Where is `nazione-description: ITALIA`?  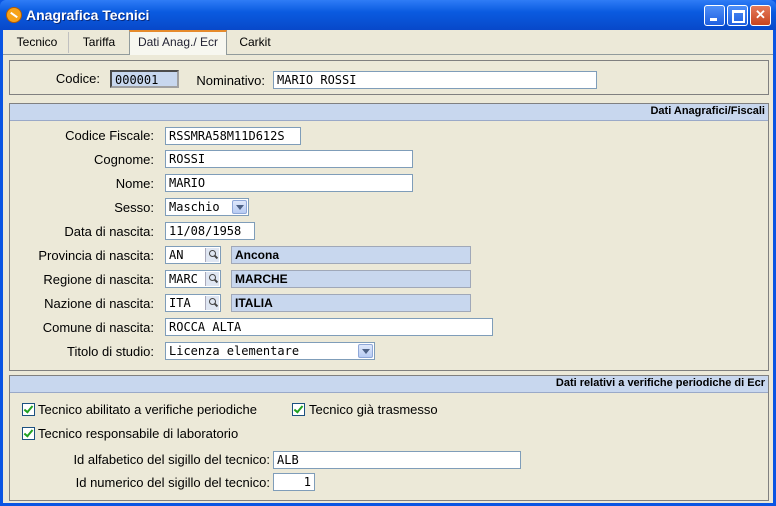
nazione-description: ITALIA is located at coordinates (351, 303).